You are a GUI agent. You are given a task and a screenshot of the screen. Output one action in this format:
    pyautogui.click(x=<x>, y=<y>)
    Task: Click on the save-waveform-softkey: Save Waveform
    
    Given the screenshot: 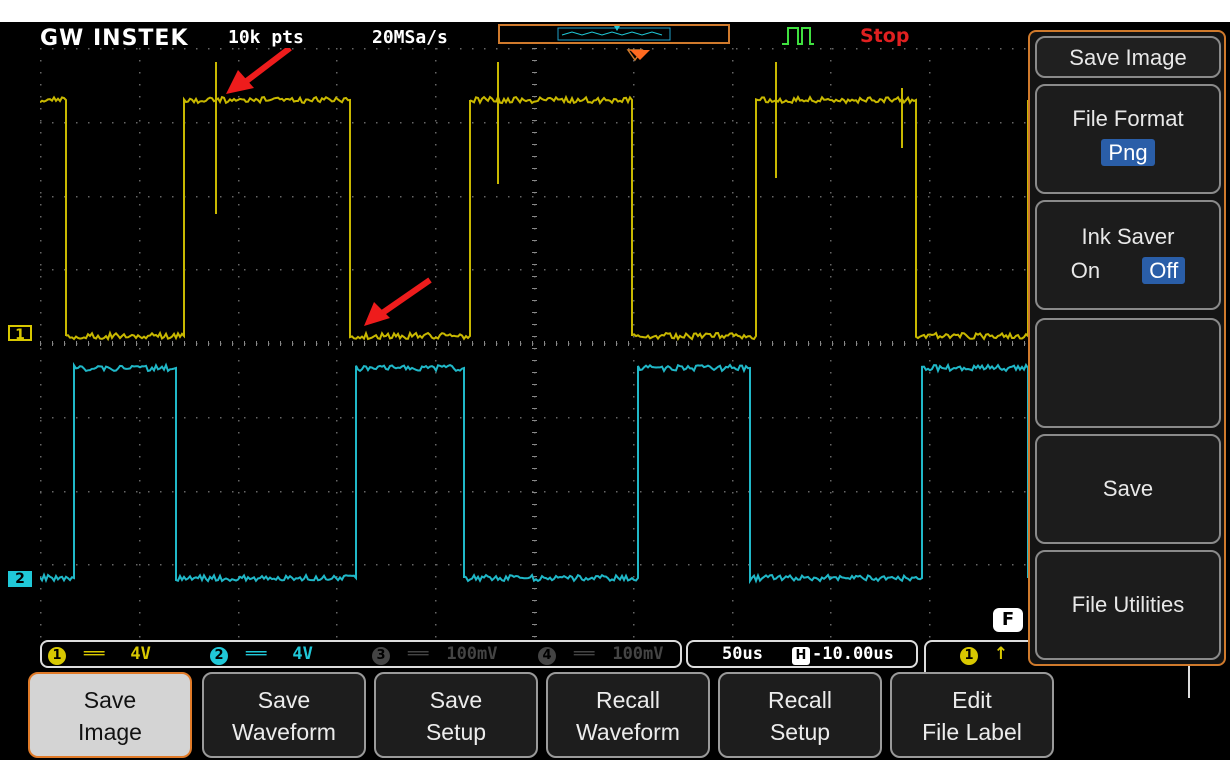 What is the action you would take?
    pyautogui.click(x=284, y=715)
    